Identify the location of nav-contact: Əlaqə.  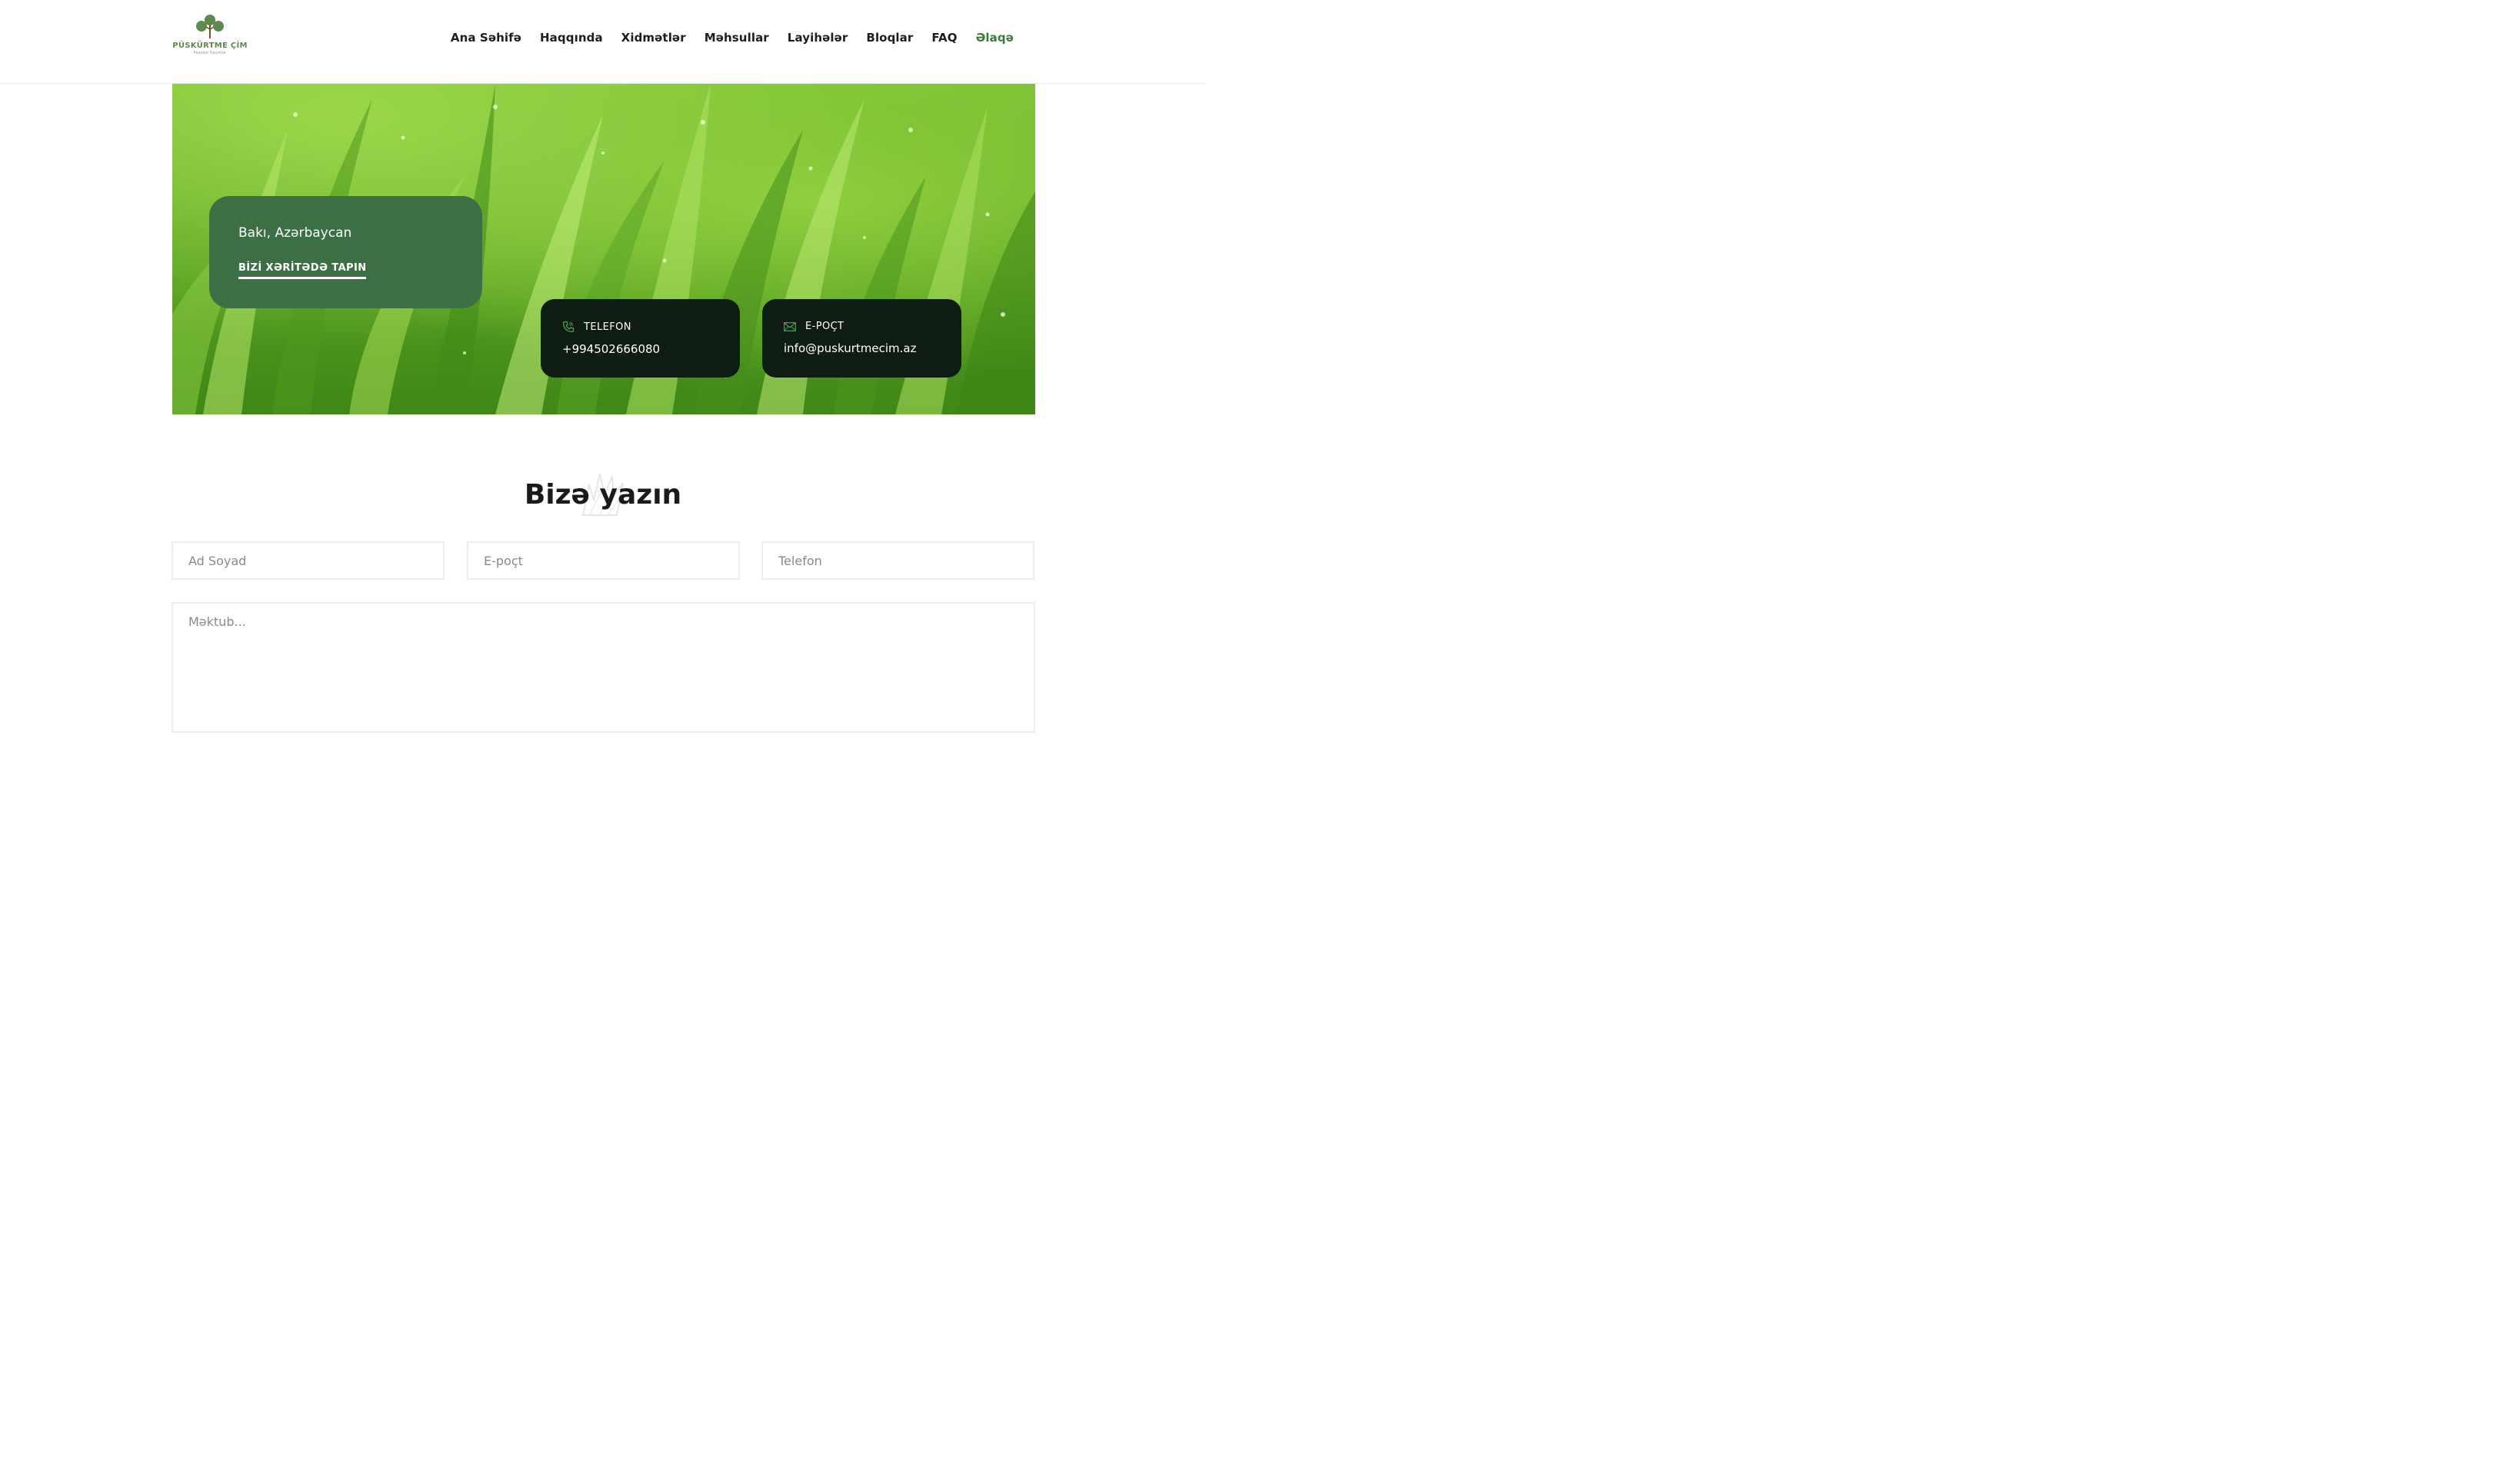
(995, 38).